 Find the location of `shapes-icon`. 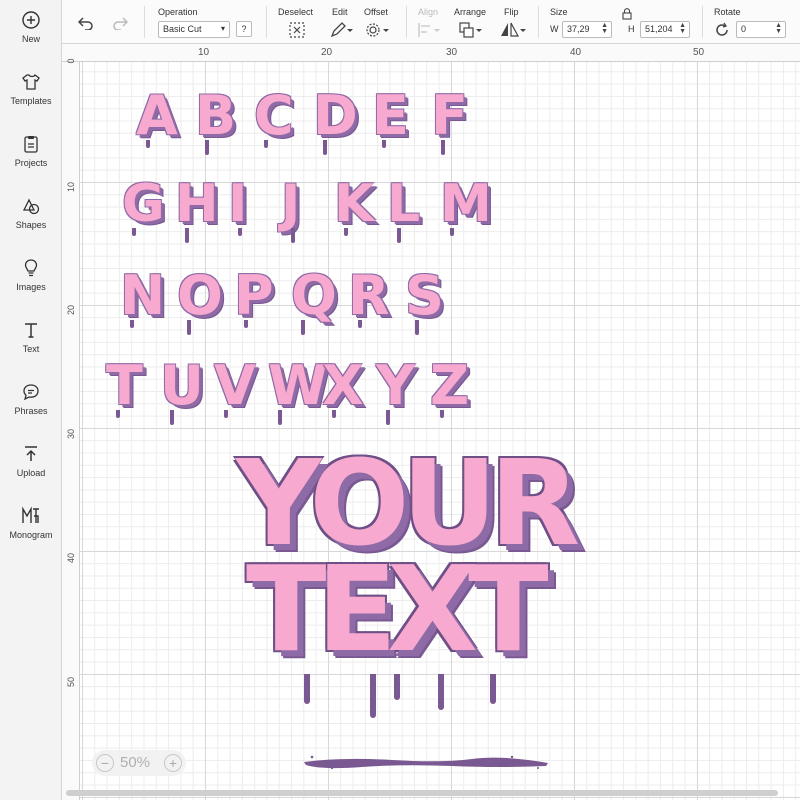

shapes-icon is located at coordinates (31, 206).